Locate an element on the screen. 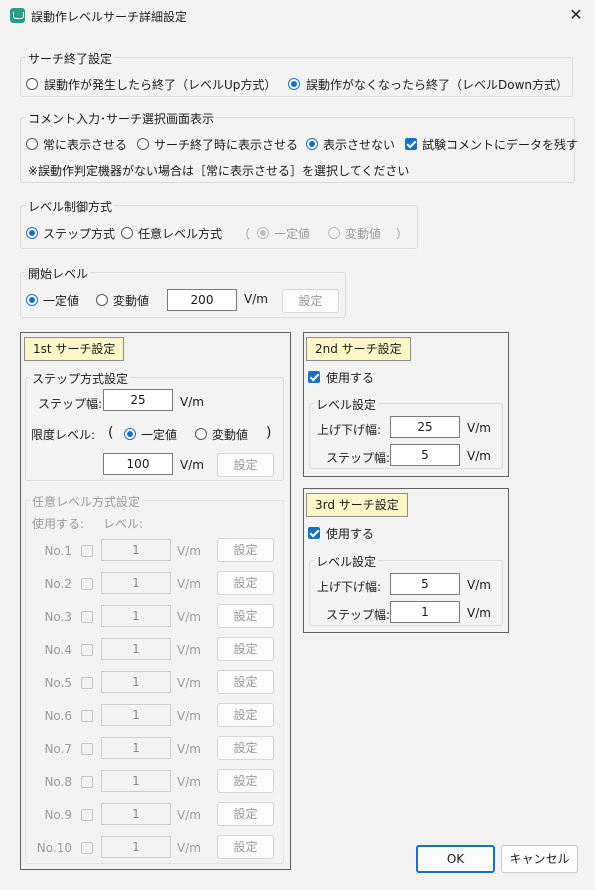 The image size is (595, 890). arbitrary-level-header: レベル: is located at coordinates (123, 524).